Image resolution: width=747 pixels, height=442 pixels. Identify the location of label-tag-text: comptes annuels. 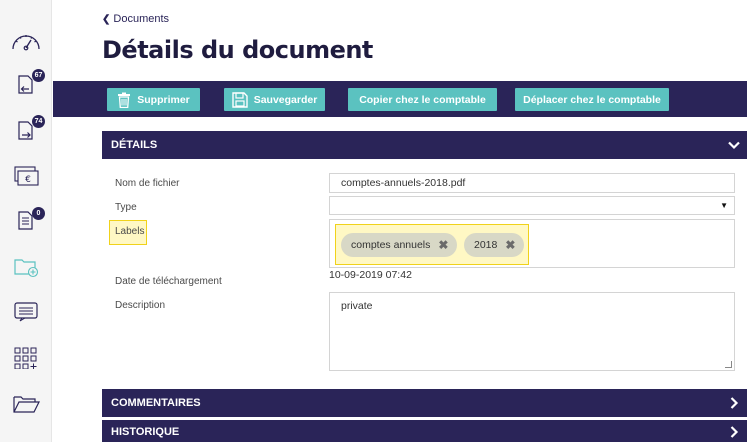
(391, 245).